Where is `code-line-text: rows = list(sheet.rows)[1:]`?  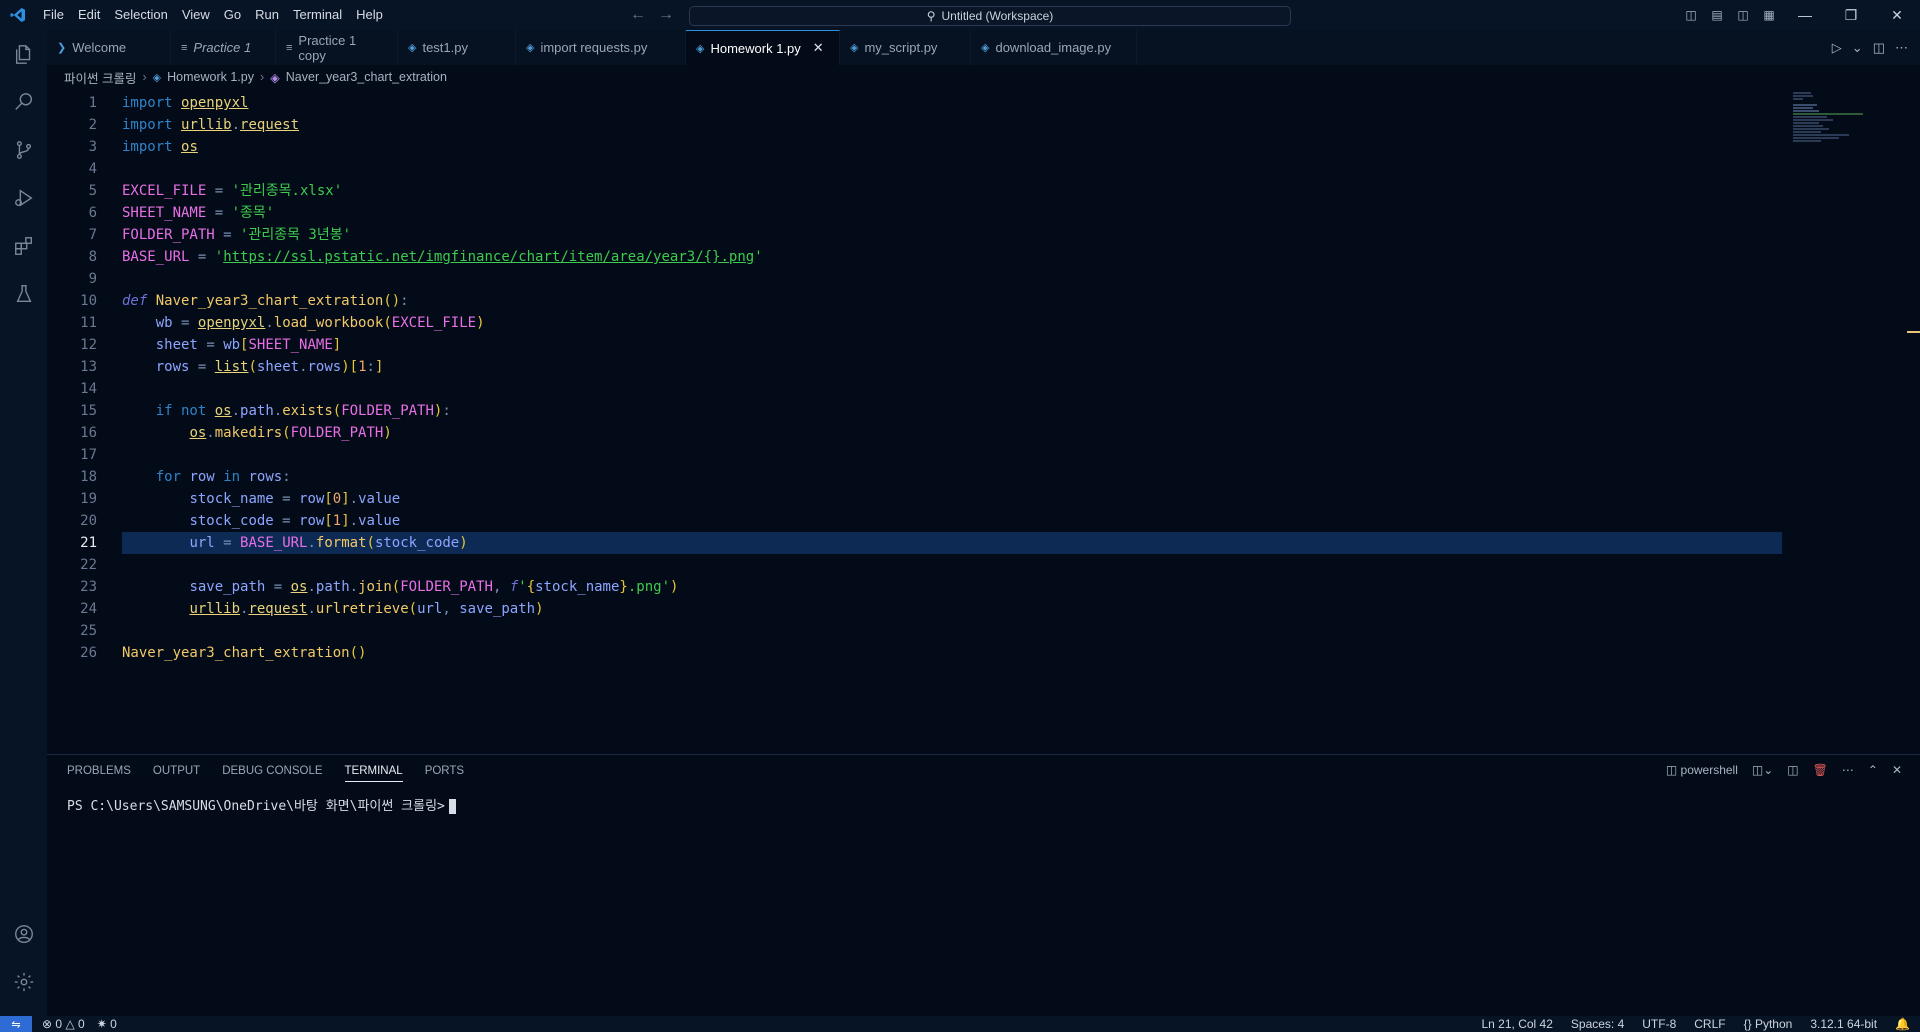
code-line-text: rows = list(sheet.rows)[1:] is located at coordinates (269, 367).